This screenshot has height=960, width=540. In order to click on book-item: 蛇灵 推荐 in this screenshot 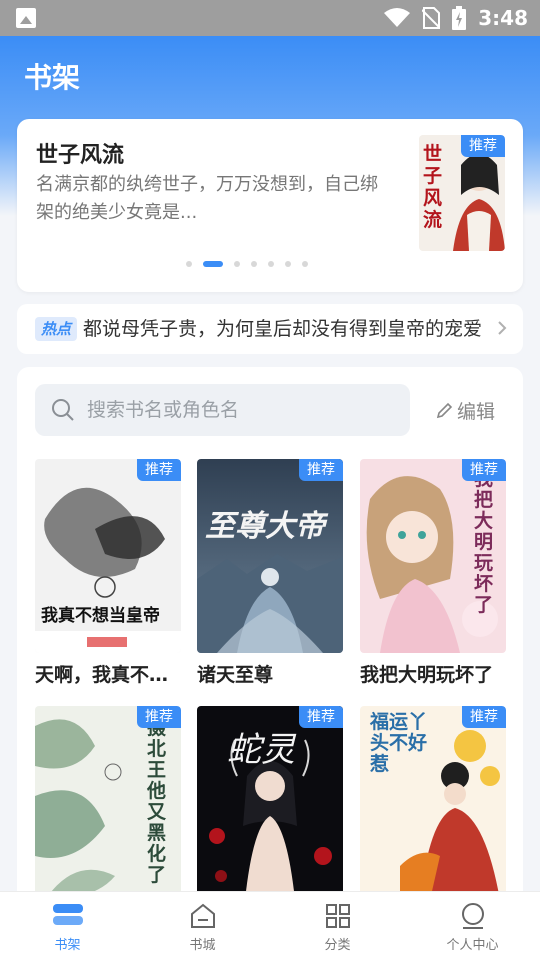, I will do `click(270, 803)`.